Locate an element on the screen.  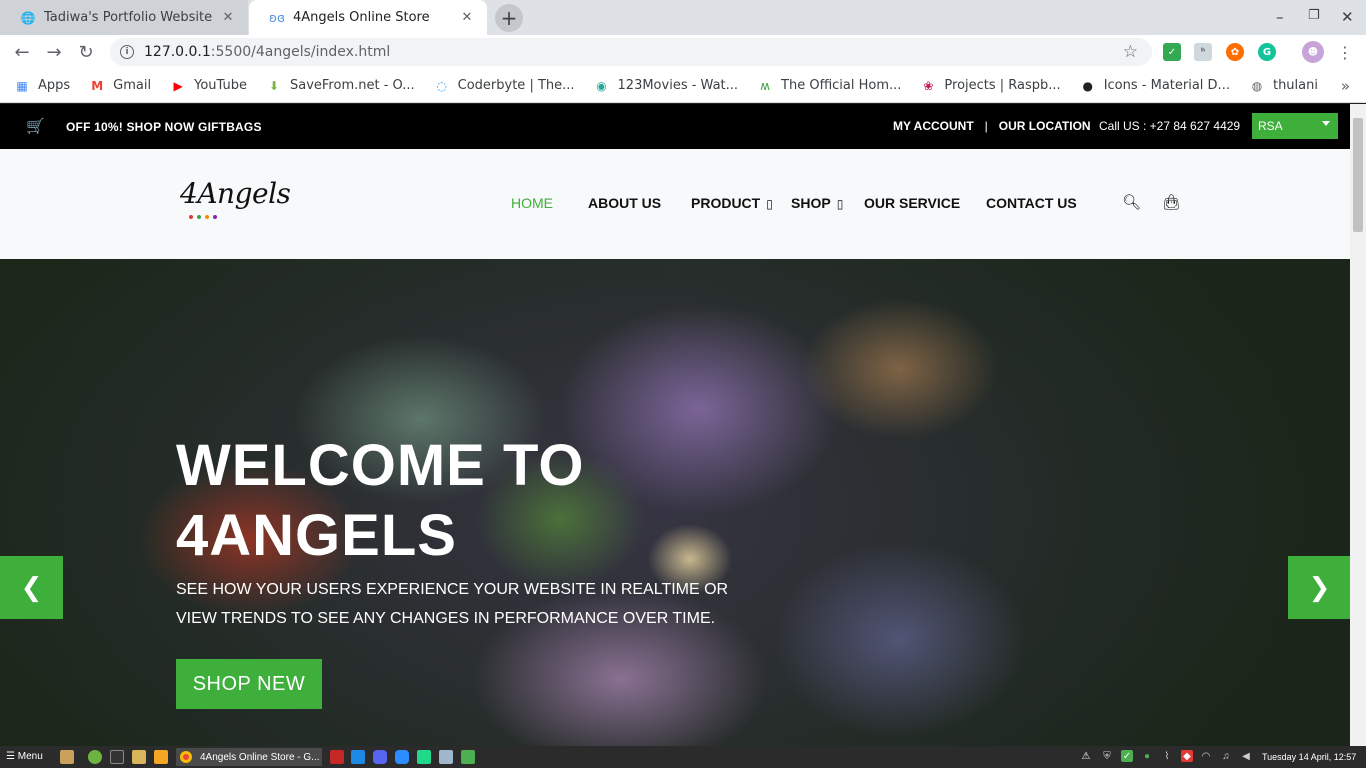
tab-title: Tadiwa's Portfolio Website is located at coordinates (128, 17).